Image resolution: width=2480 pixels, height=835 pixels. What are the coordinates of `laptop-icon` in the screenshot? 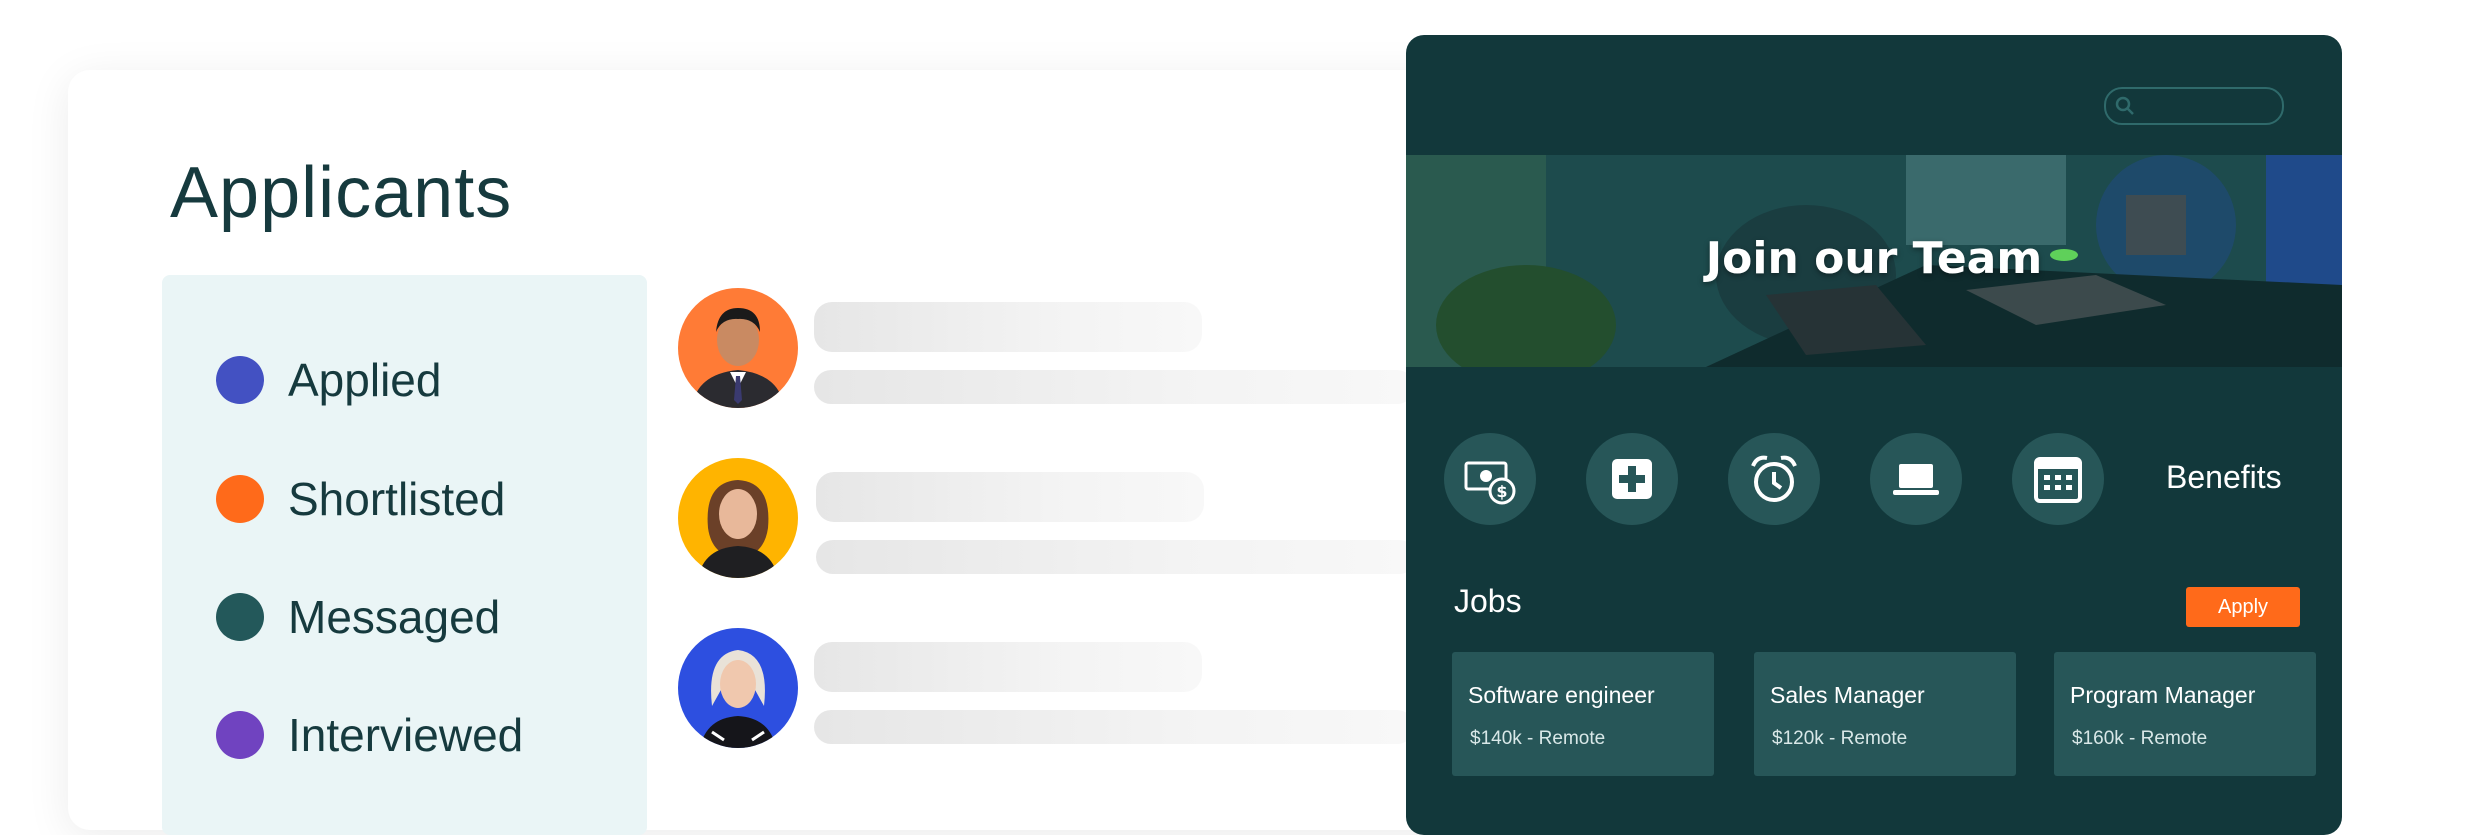 It's located at (1916, 479).